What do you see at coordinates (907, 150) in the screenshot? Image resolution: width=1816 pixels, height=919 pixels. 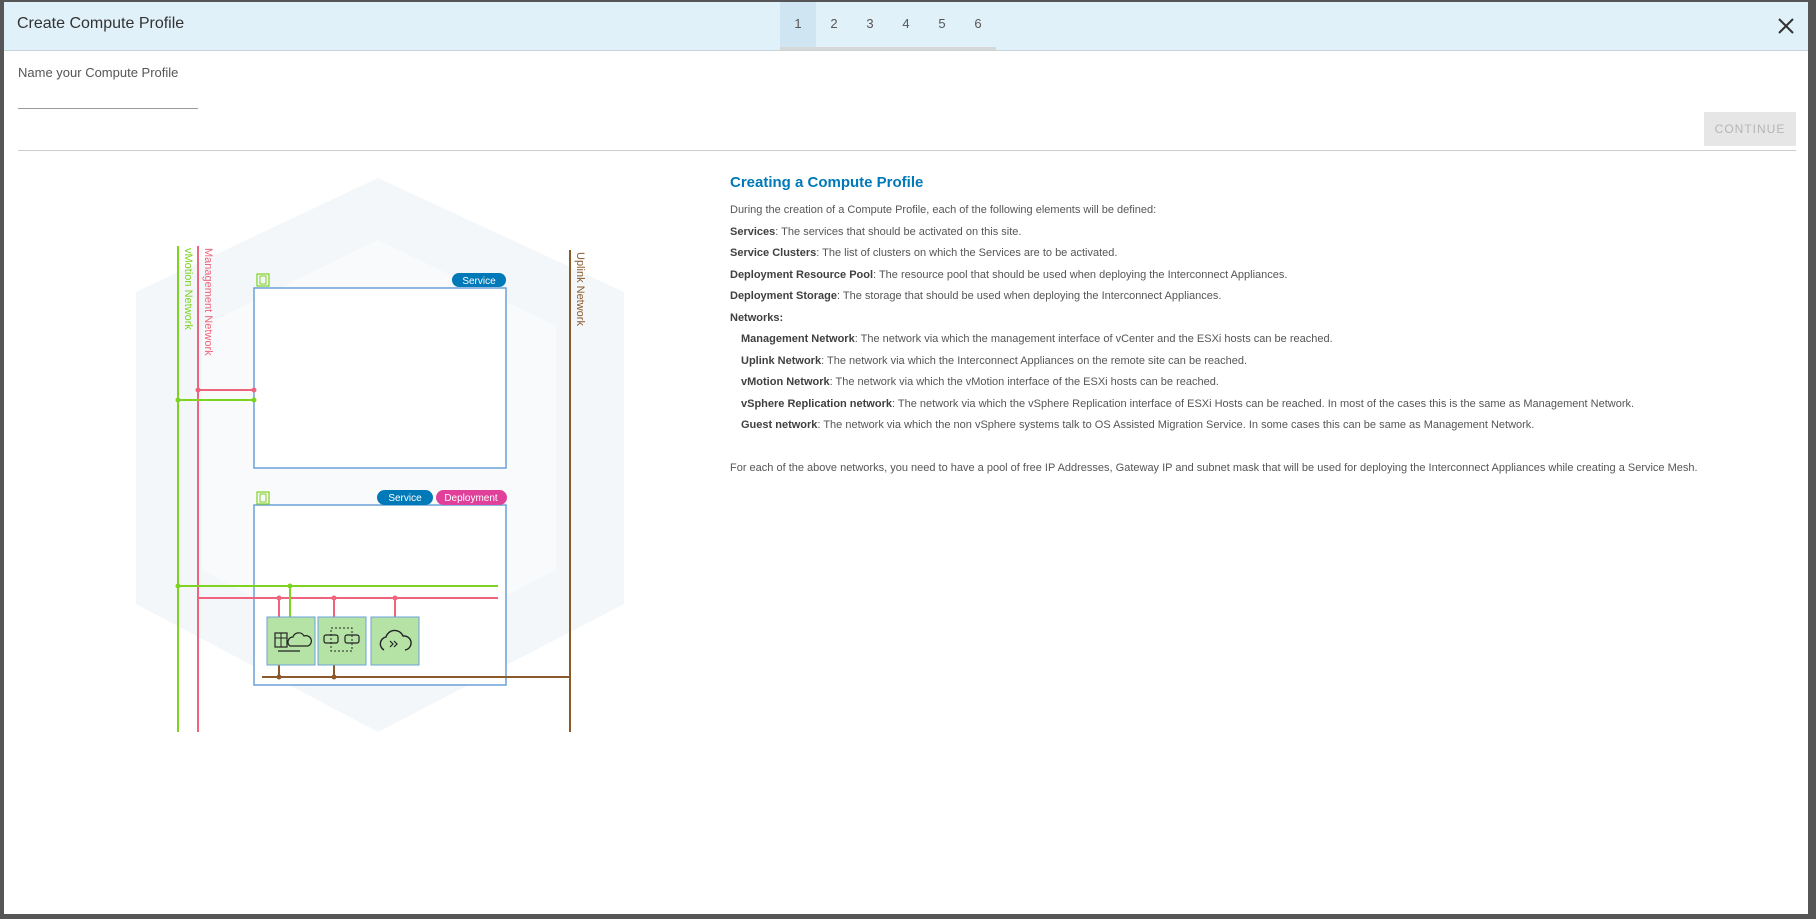 I see `form-divider` at bounding box center [907, 150].